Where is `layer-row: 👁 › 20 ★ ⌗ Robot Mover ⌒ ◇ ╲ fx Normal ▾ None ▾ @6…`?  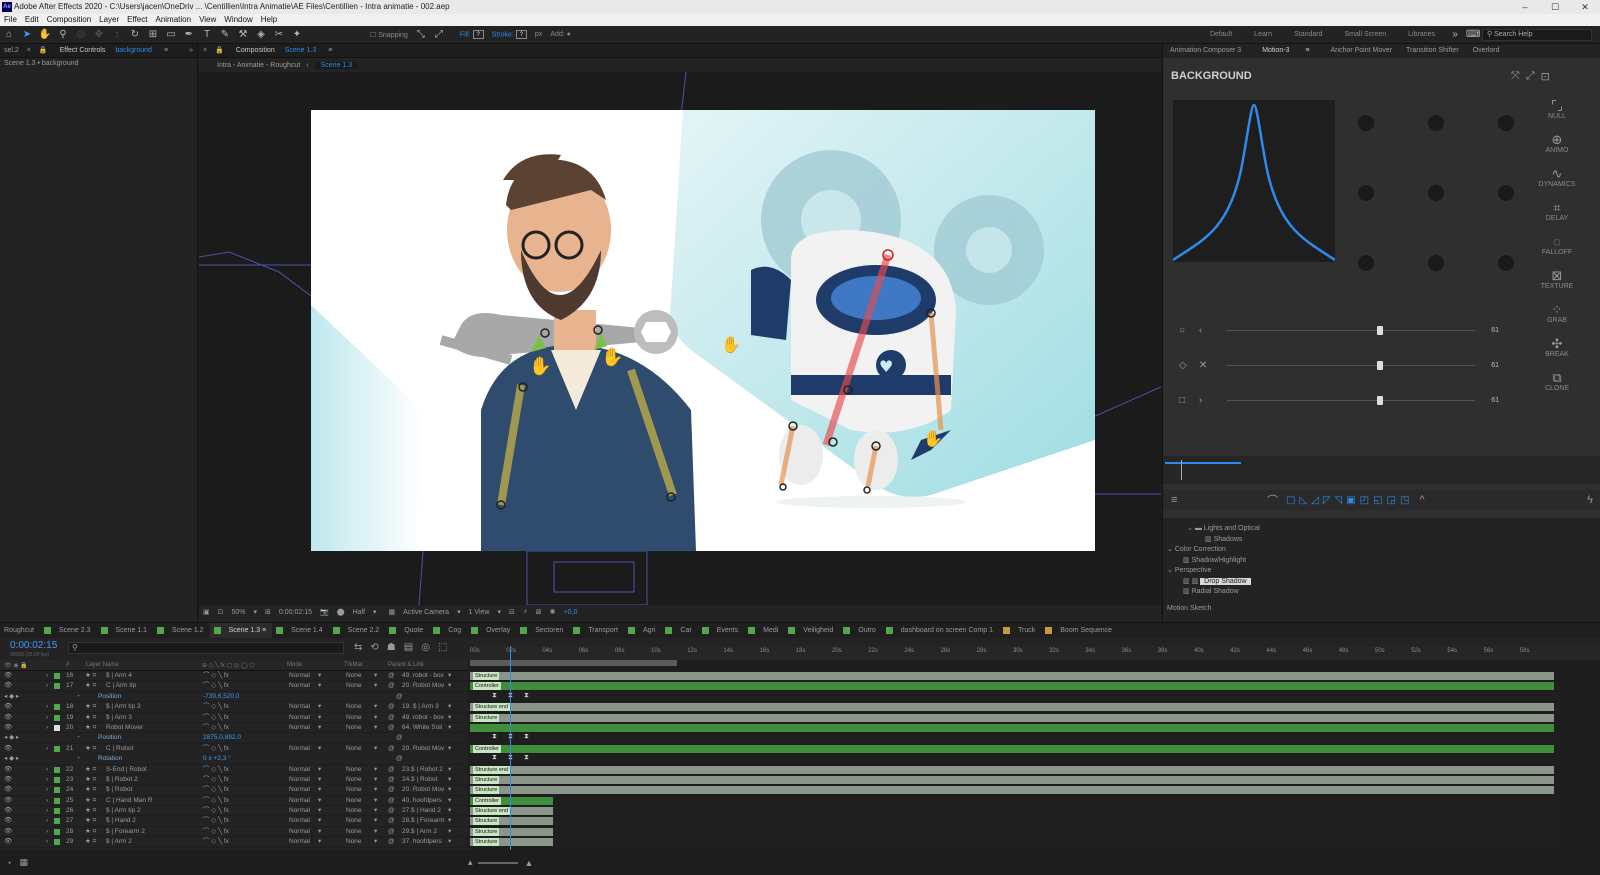 layer-row: 👁 › 20 ★ ⌗ Robot Mover ⌒ ◇ ╲ fx Normal ▾ None ▾ @6… is located at coordinates (234, 728).